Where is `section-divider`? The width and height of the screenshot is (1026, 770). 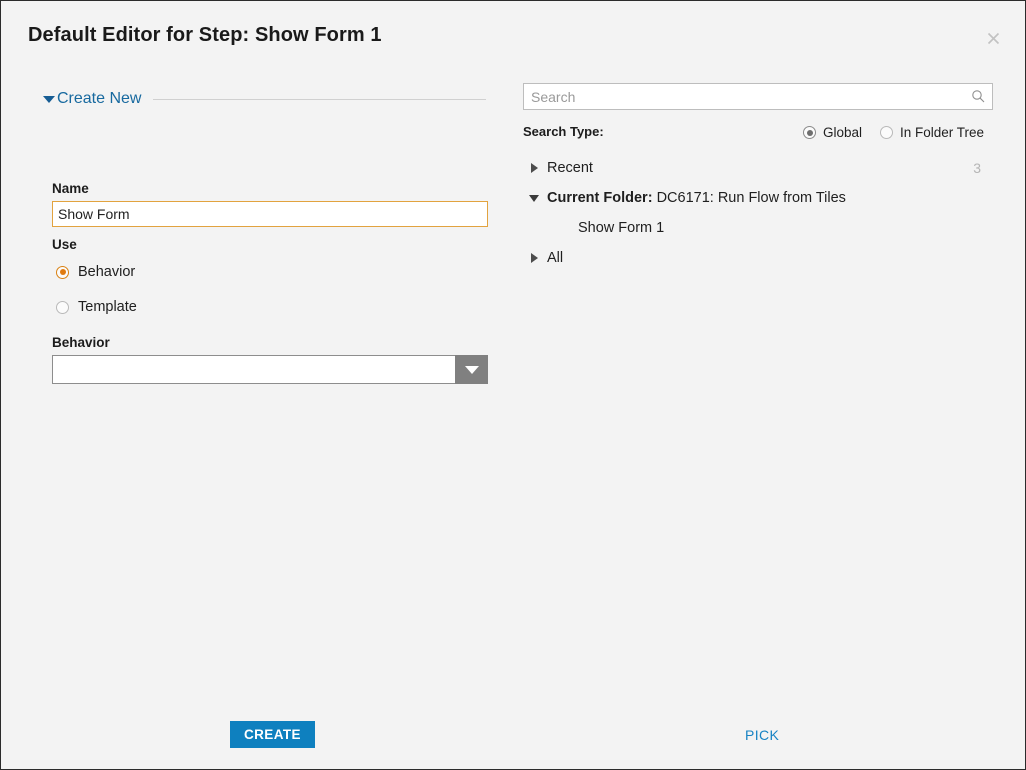
section-divider is located at coordinates (319, 99).